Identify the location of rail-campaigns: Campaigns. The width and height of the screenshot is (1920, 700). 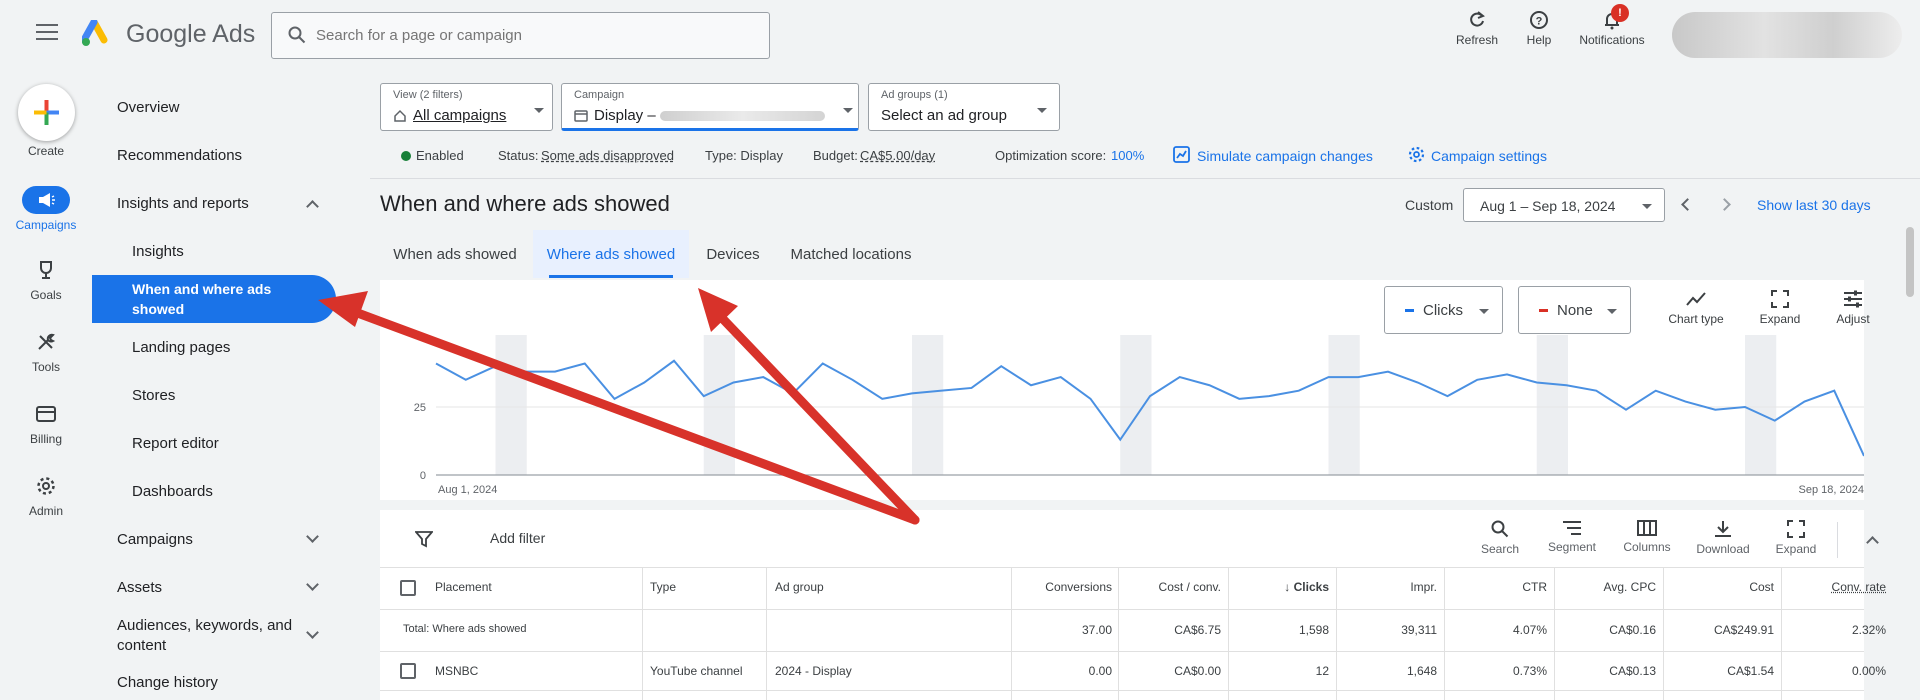
(46, 209).